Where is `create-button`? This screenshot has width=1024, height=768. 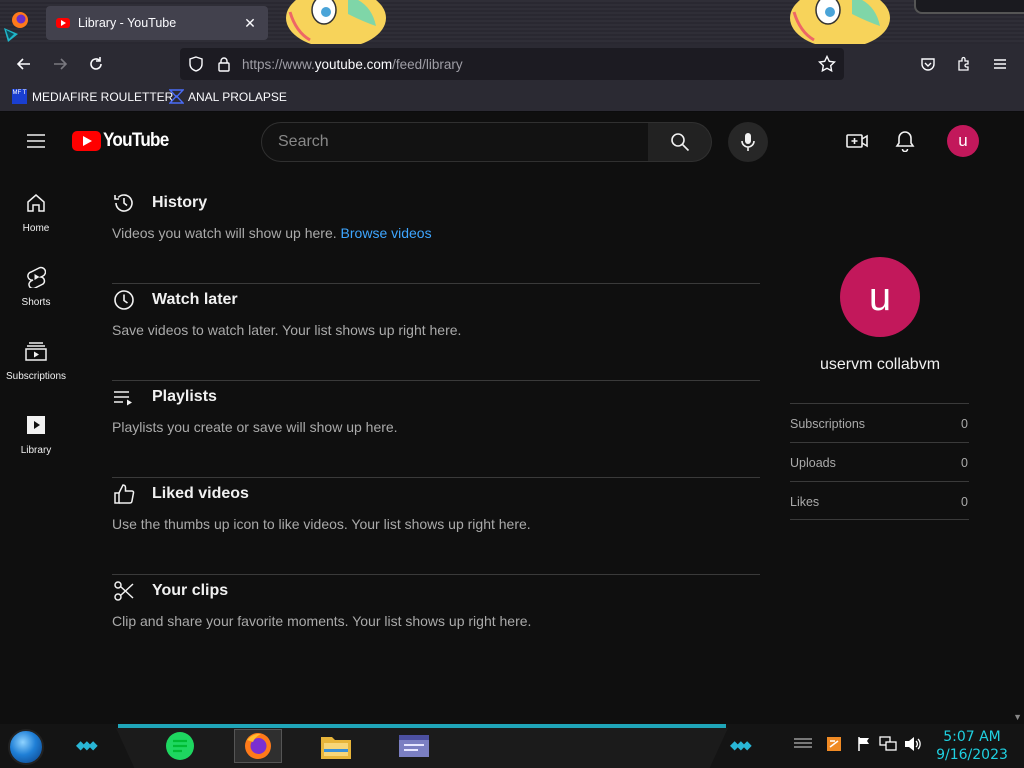
create-button is located at coordinates (857, 141).